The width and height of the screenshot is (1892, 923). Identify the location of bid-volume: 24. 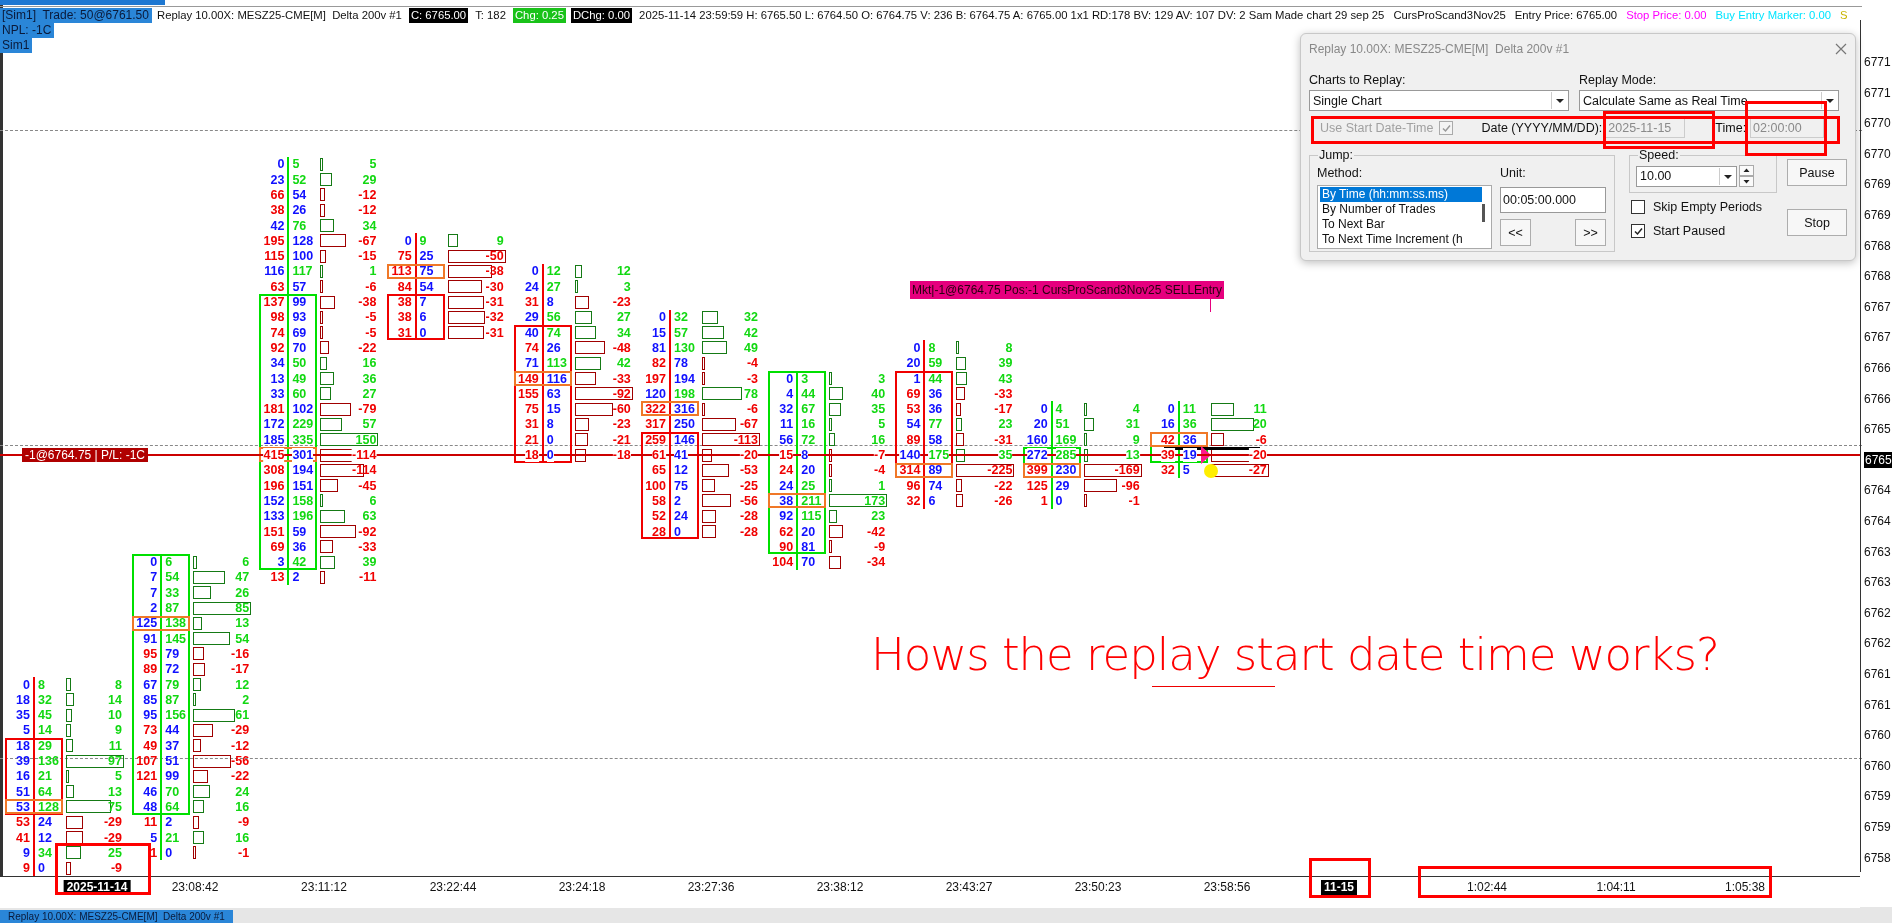
(531, 286).